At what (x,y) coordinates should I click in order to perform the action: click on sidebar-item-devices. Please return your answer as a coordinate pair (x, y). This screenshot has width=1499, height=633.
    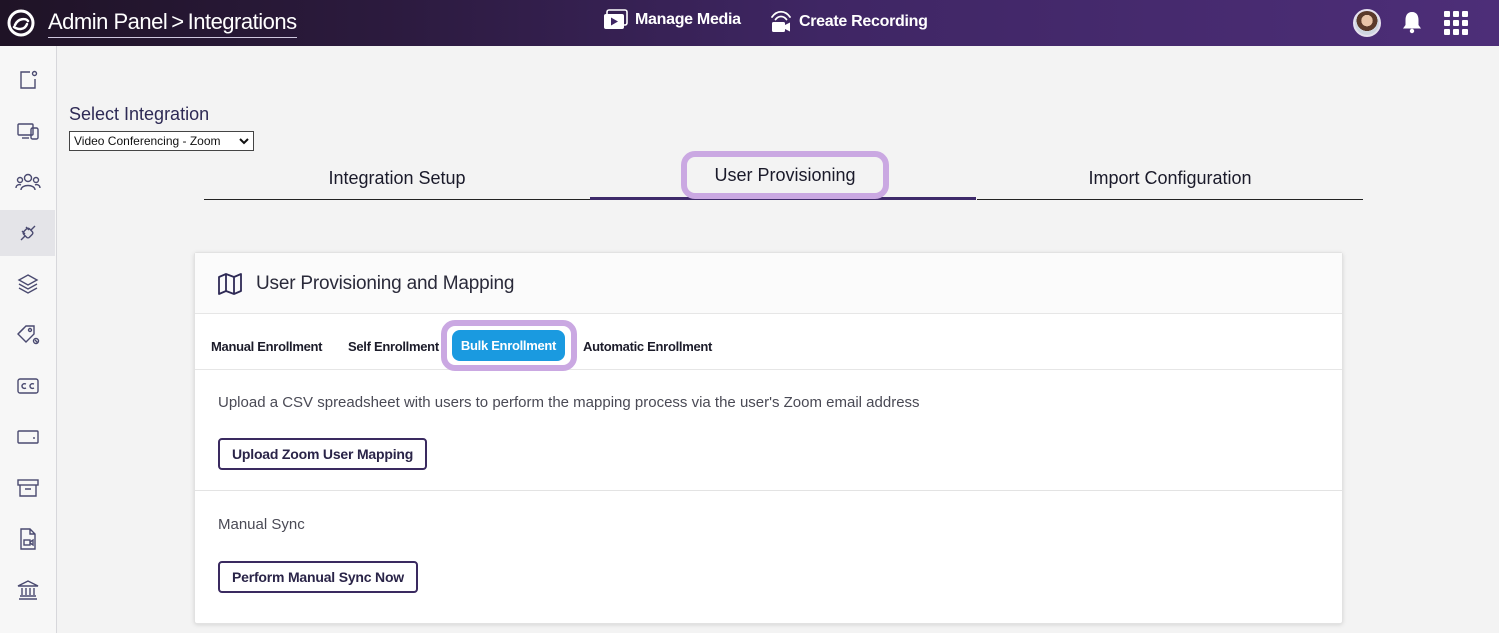
    Looking at the image, I should click on (27, 131).